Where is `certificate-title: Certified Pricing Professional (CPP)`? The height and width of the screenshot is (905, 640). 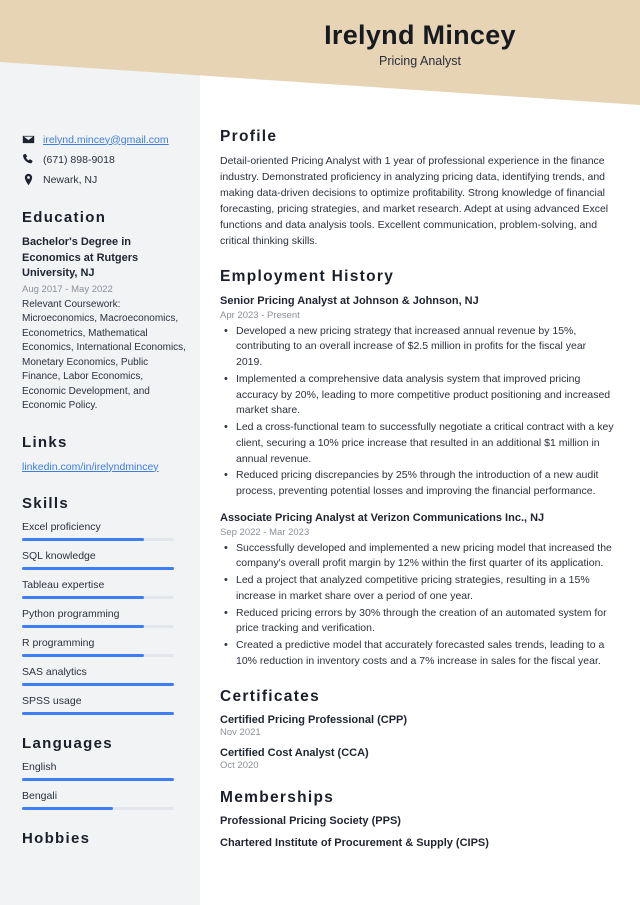
certificate-title: Certified Pricing Professional (CPP) is located at coordinates (314, 719).